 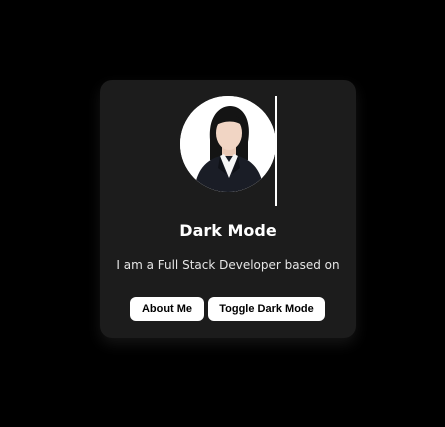 What do you see at coordinates (276, 151) in the screenshot?
I see `vertical-divider` at bounding box center [276, 151].